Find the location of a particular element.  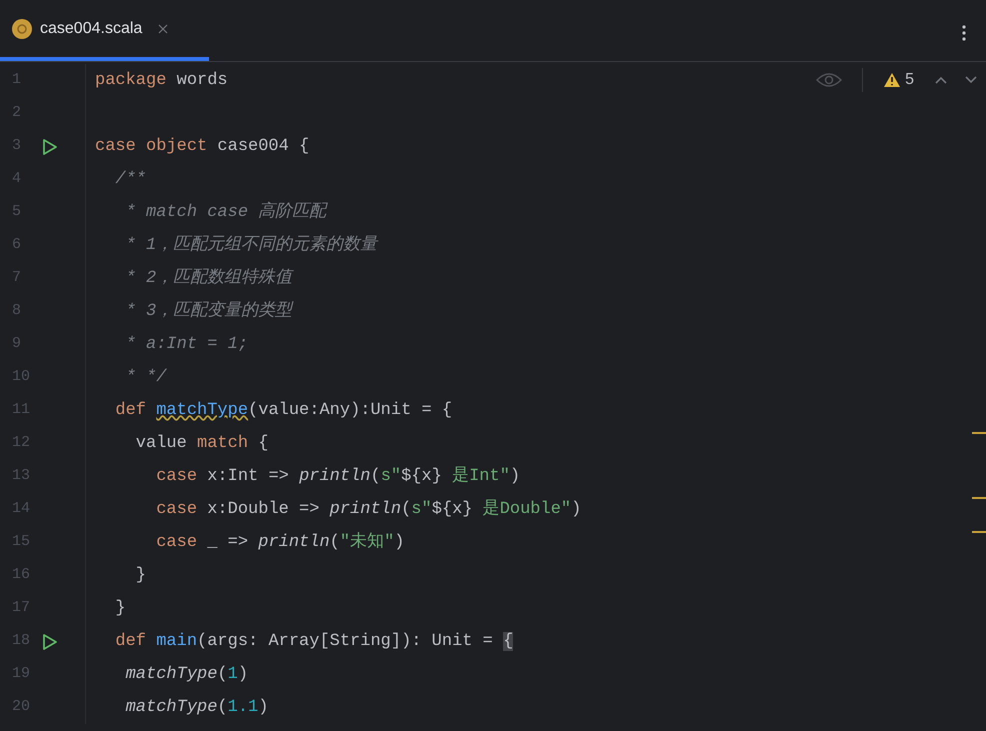

code-line: value match { is located at coordinates (201, 443).